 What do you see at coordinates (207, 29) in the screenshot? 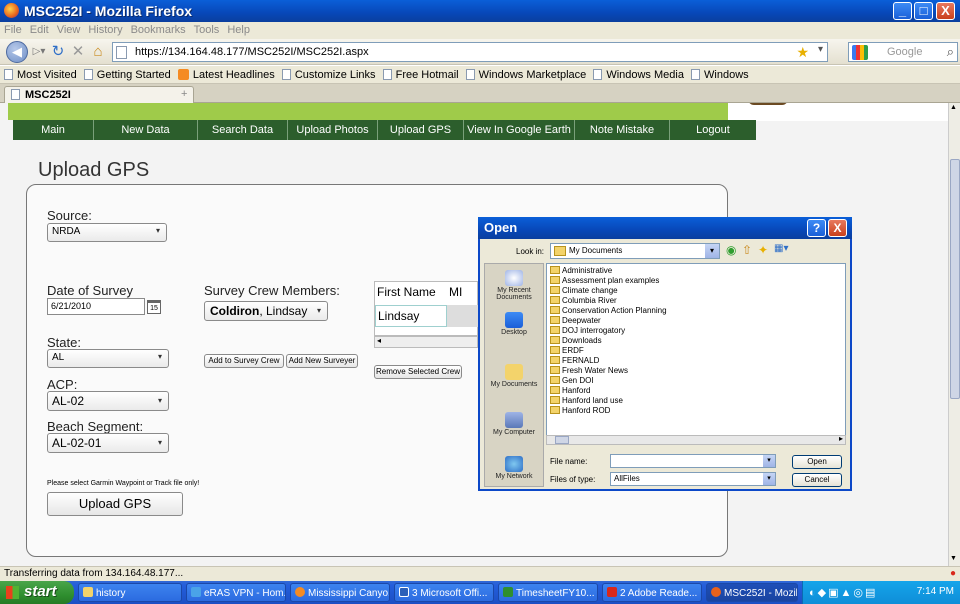
I see `menu-tools: Tools` at bounding box center [207, 29].